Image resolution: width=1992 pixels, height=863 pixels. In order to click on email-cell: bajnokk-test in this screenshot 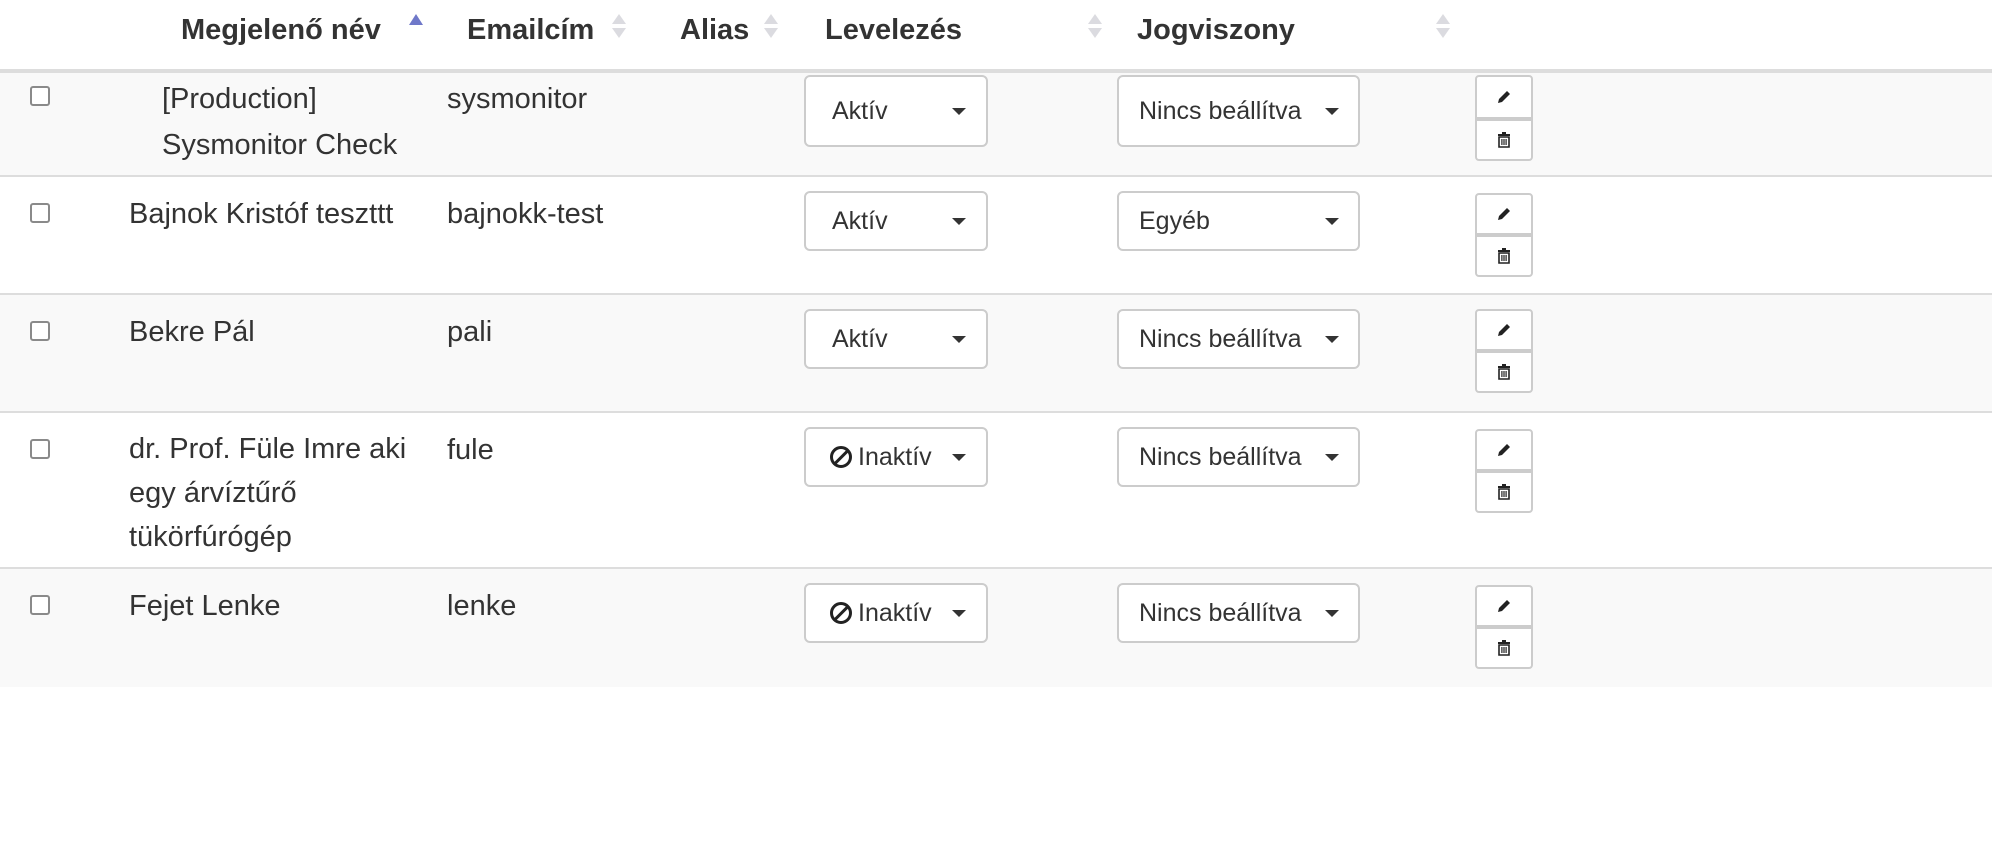, I will do `click(525, 214)`.